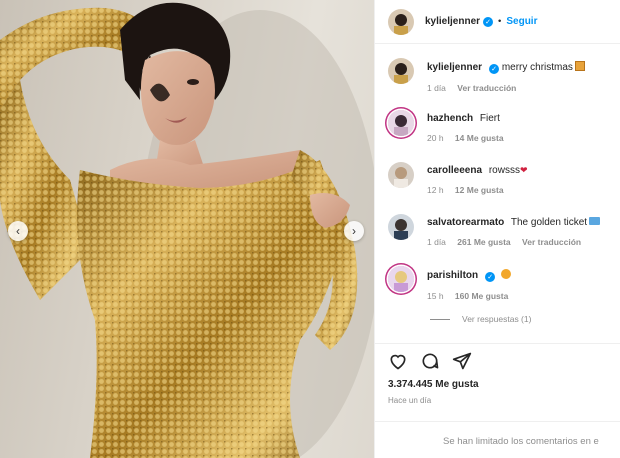 This screenshot has height=458, width=620. Describe the element at coordinates (479, 190) in the screenshot. I see `comment-likes: 12 Me gusta` at that location.